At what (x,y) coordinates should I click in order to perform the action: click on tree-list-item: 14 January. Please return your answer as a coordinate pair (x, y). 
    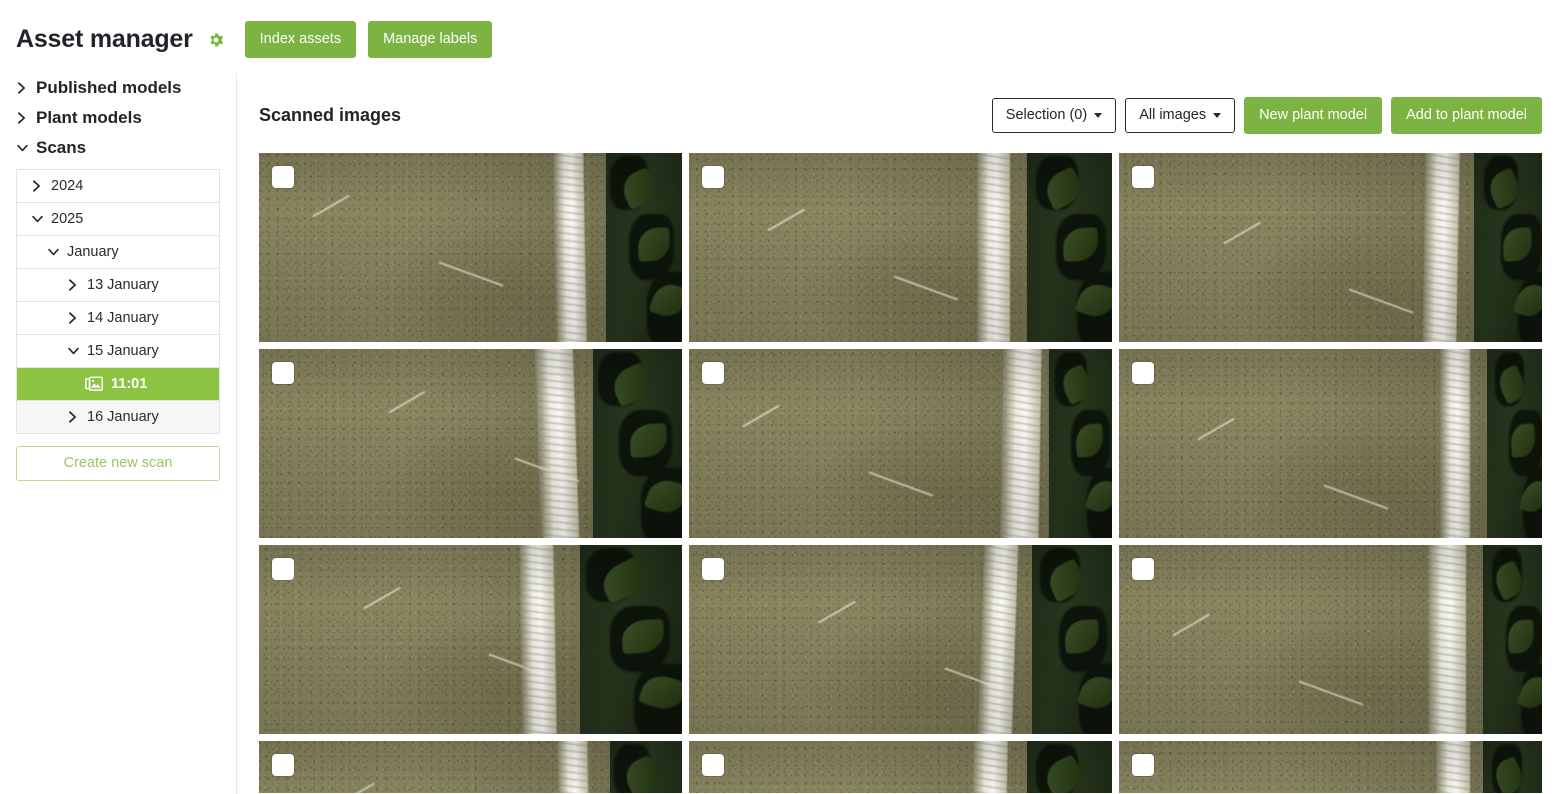
    Looking at the image, I should click on (118, 319).